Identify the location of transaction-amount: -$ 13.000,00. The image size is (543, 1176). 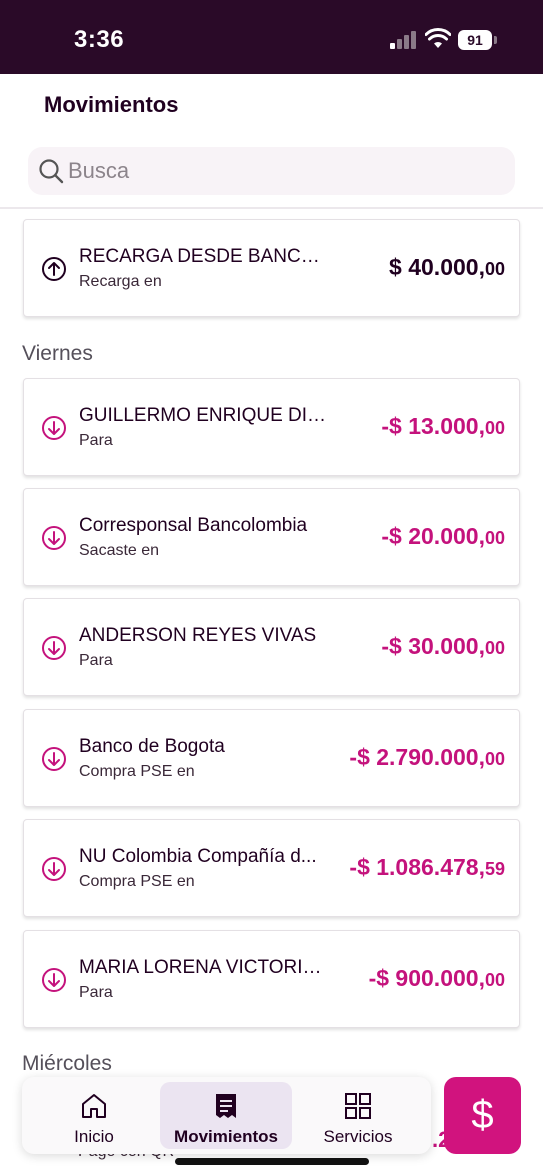
(443, 426).